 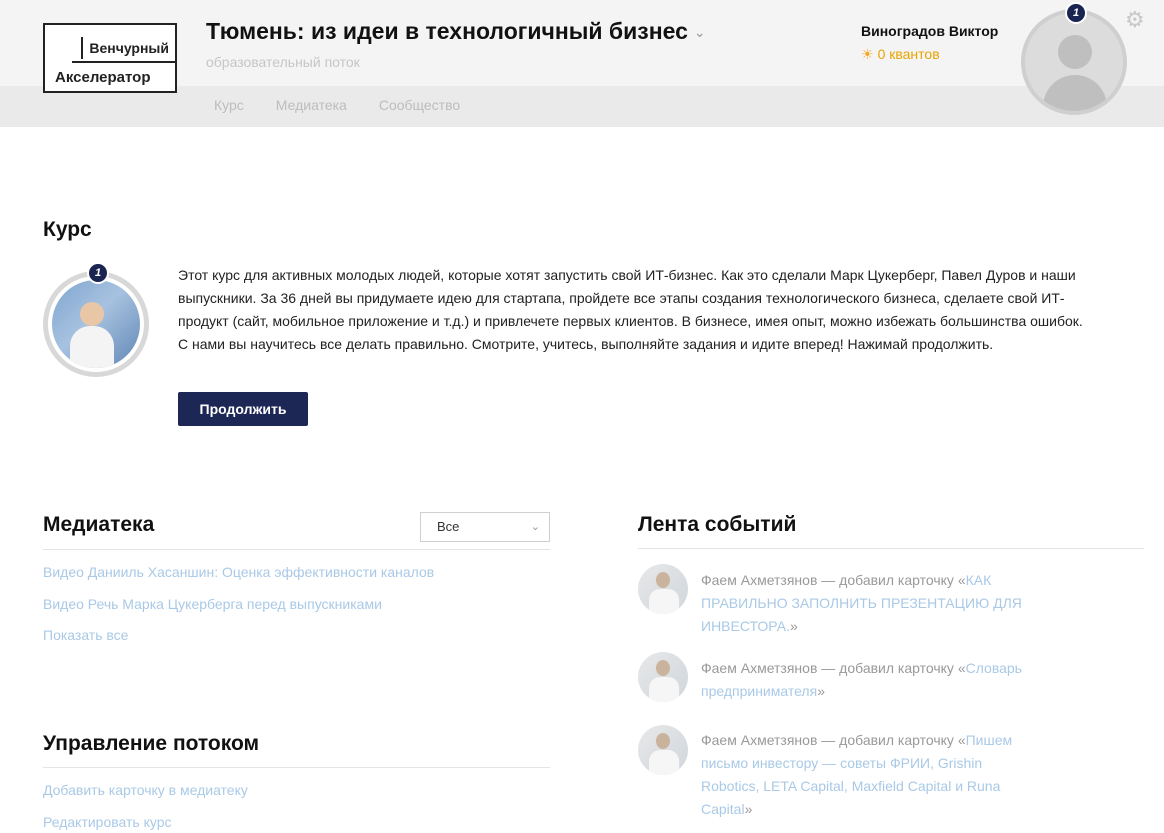 What do you see at coordinates (98, 273) in the screenshot?
I see `course-level-badge: 1` at bounding box center [98, 273].